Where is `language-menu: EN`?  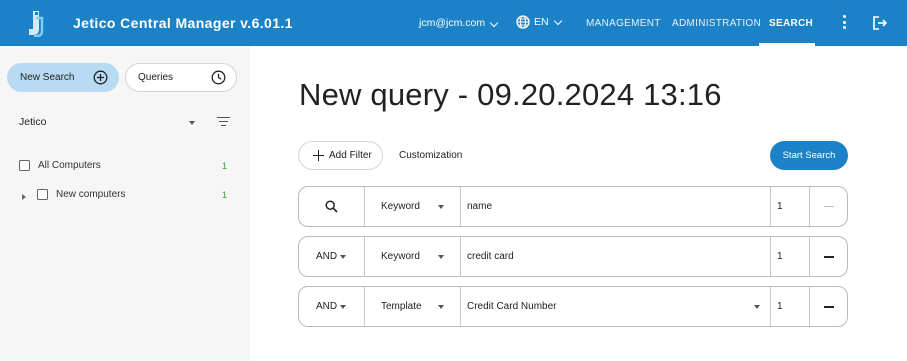 language-menu: EN is located at coordinates (539, 22).